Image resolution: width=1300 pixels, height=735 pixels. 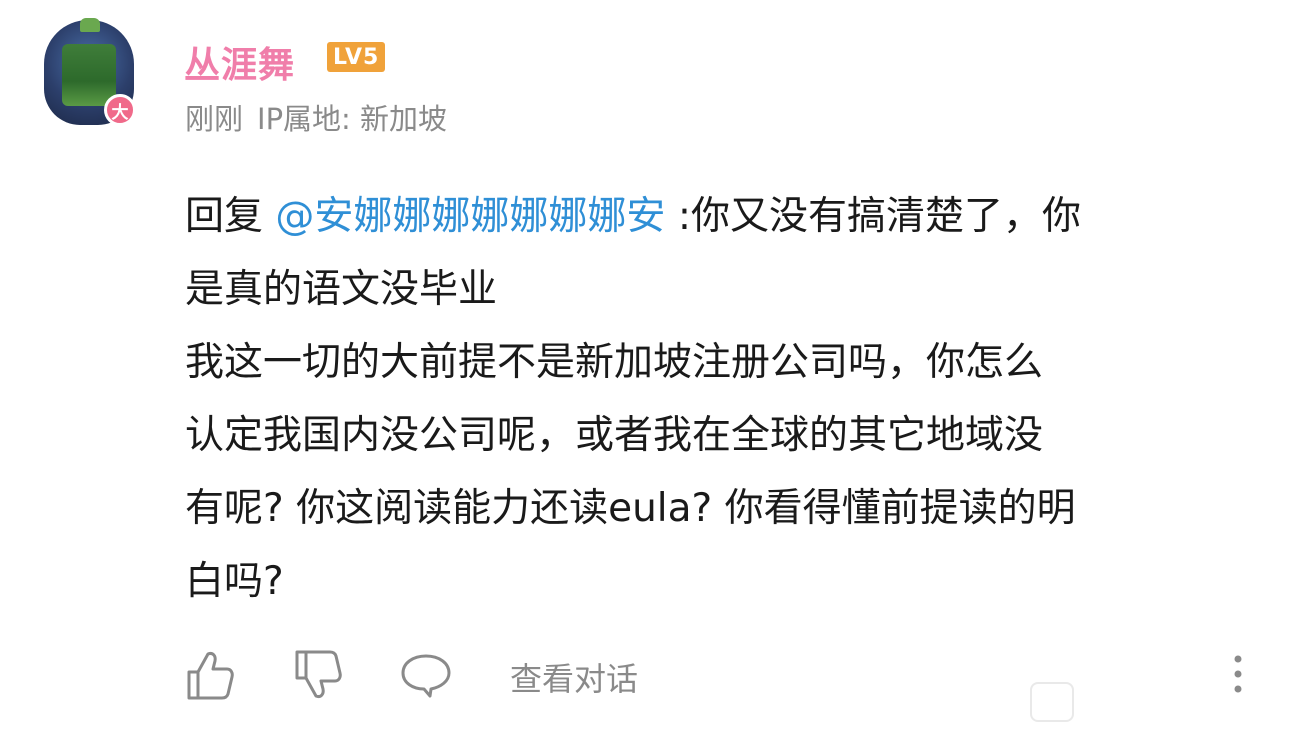 What do you see at coordinates (574, 677) in the screenshot?
I see `view-dialog-link: 查看对话` at bounding box center [574, 677].